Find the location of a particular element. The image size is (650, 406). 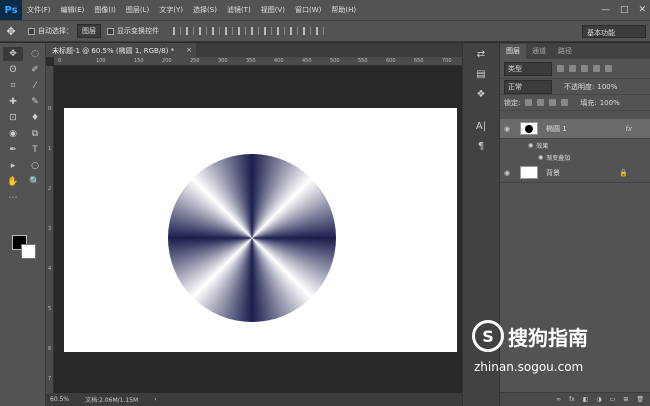

ellipse-tool-icon: ○ is located at coordinates (35, 166).